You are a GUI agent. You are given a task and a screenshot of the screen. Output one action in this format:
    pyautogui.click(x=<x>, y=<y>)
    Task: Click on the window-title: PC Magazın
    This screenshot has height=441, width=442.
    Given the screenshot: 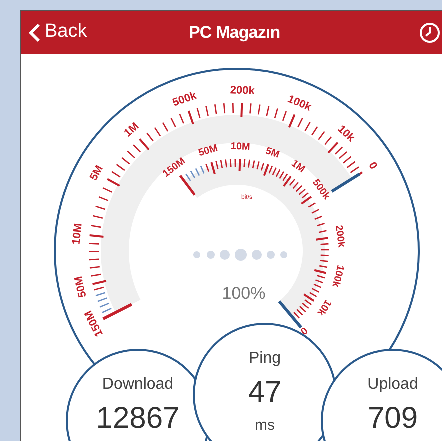 What is the action you would take?
    pyautogui.click(x=234, y=33)
    